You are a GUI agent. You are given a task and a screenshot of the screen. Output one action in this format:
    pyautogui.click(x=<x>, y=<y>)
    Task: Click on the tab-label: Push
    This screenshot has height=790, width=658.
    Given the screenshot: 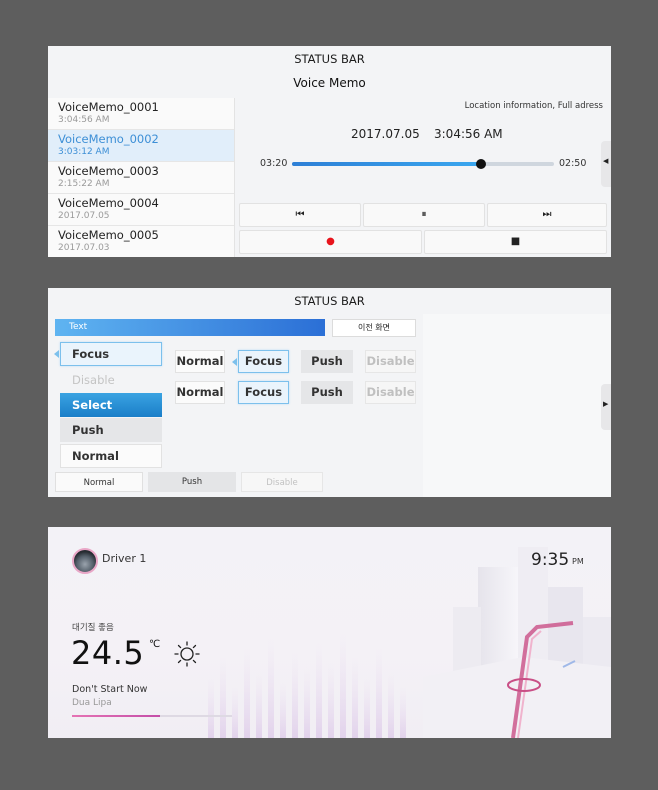 What is the action you would take?
    pyautogui.click(x=192, y=482)
    